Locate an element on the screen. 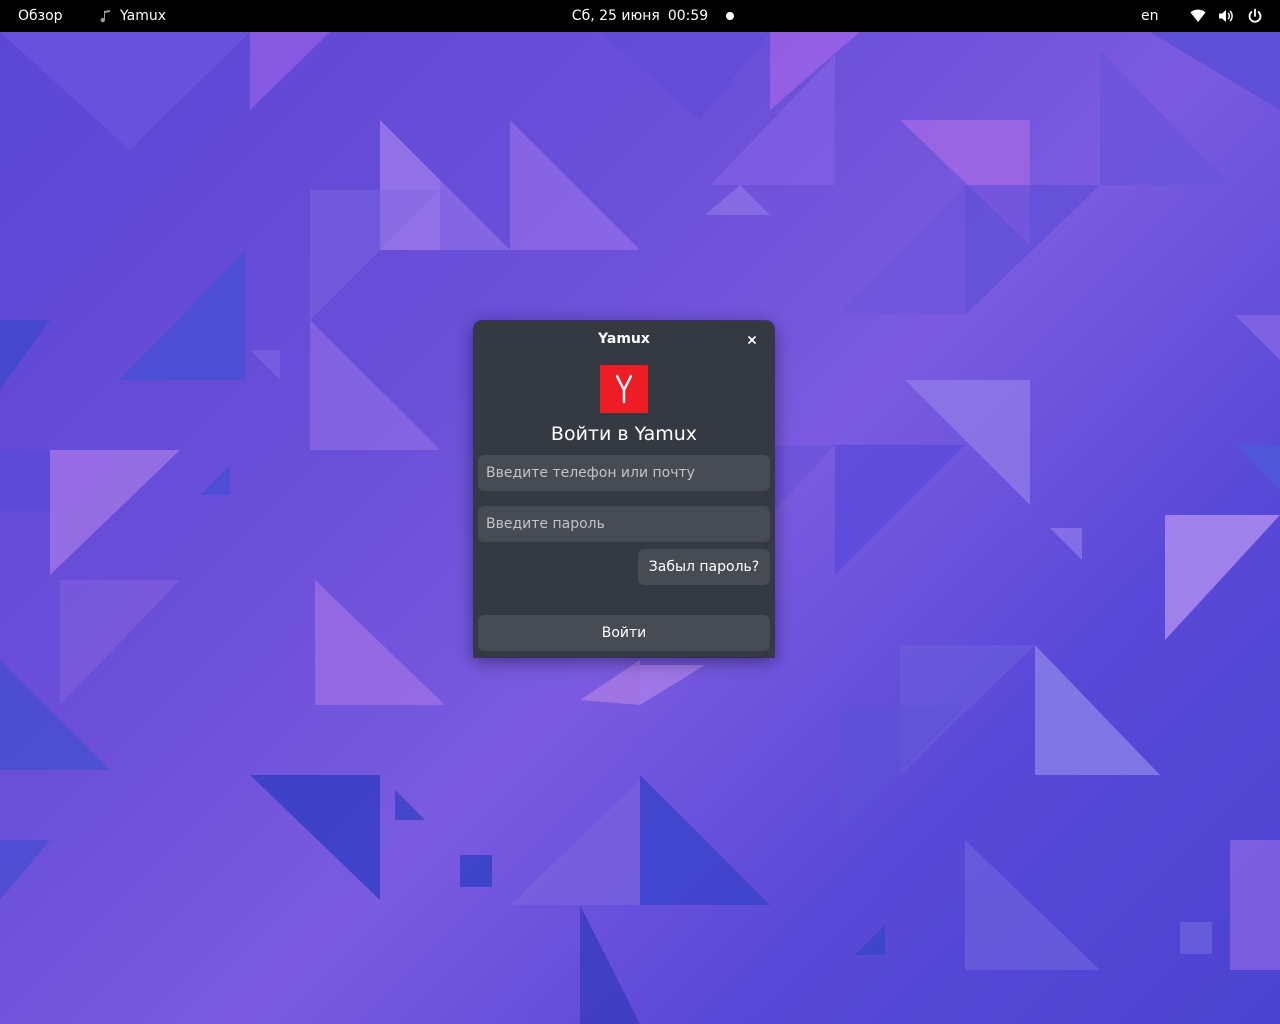 Image resolution: width=1280 pixels, height=1024 pixels. music-note-icon is located at coordinates (106, 16).